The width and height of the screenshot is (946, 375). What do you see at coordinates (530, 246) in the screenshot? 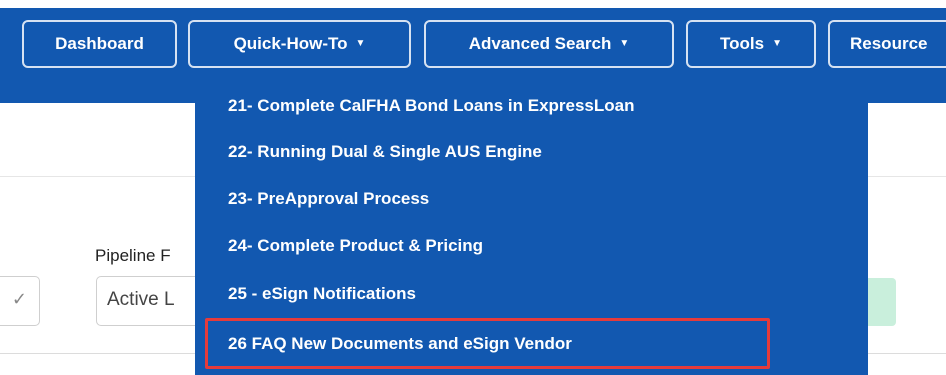
I see `menu-item-product-pricing: 24- Complete Product & Pricing` at bounding box center [530, 246].